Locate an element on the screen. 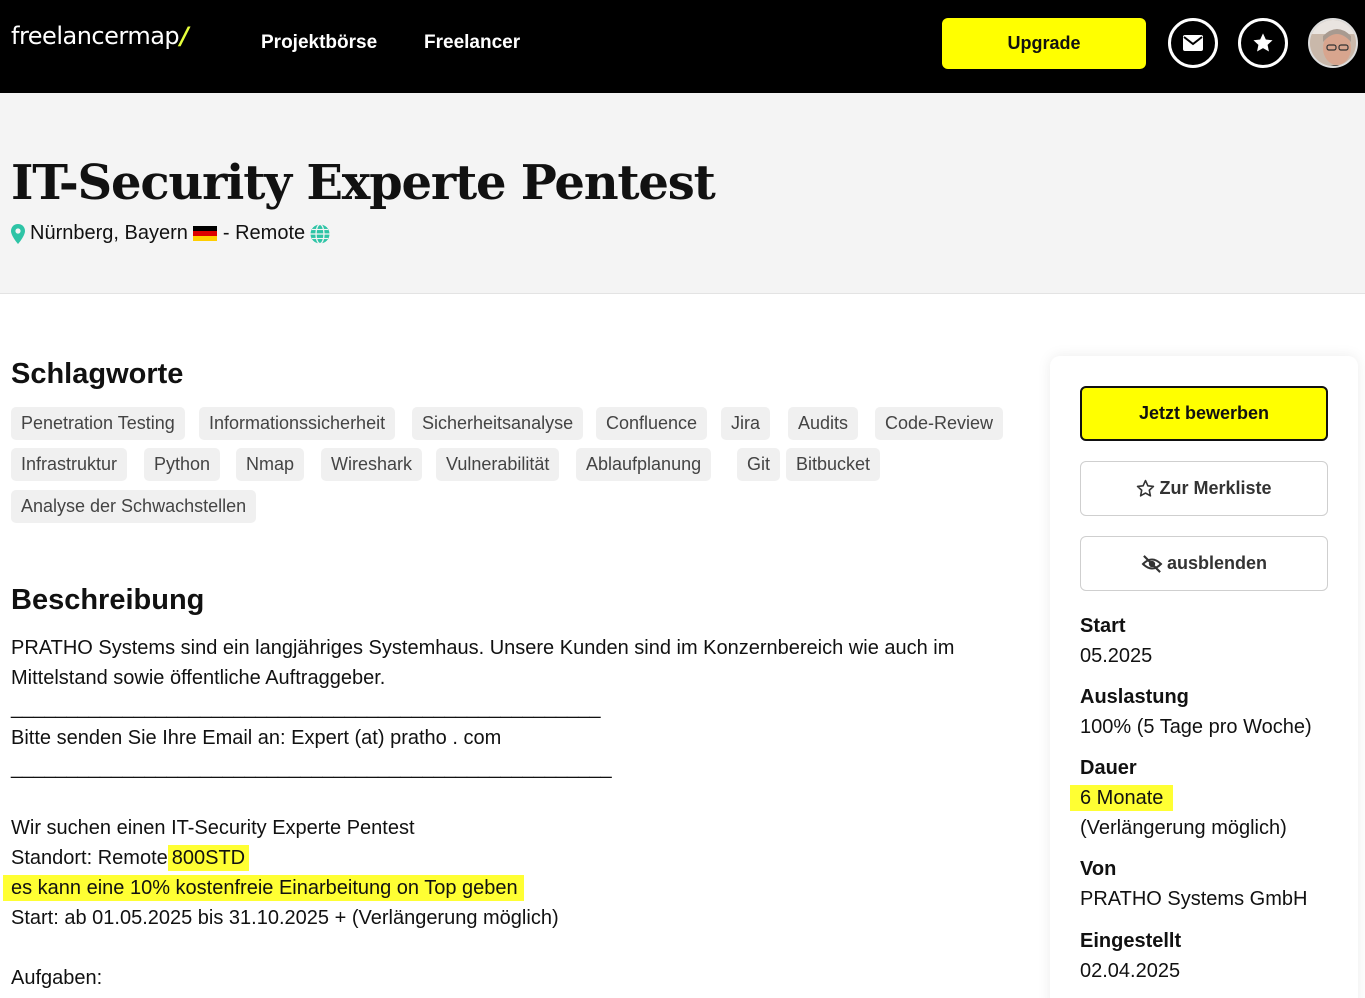 The width and height of the screenshot is (1365, 998). highlight-duration: 6 Monate is located at coordinates (1122, 798).